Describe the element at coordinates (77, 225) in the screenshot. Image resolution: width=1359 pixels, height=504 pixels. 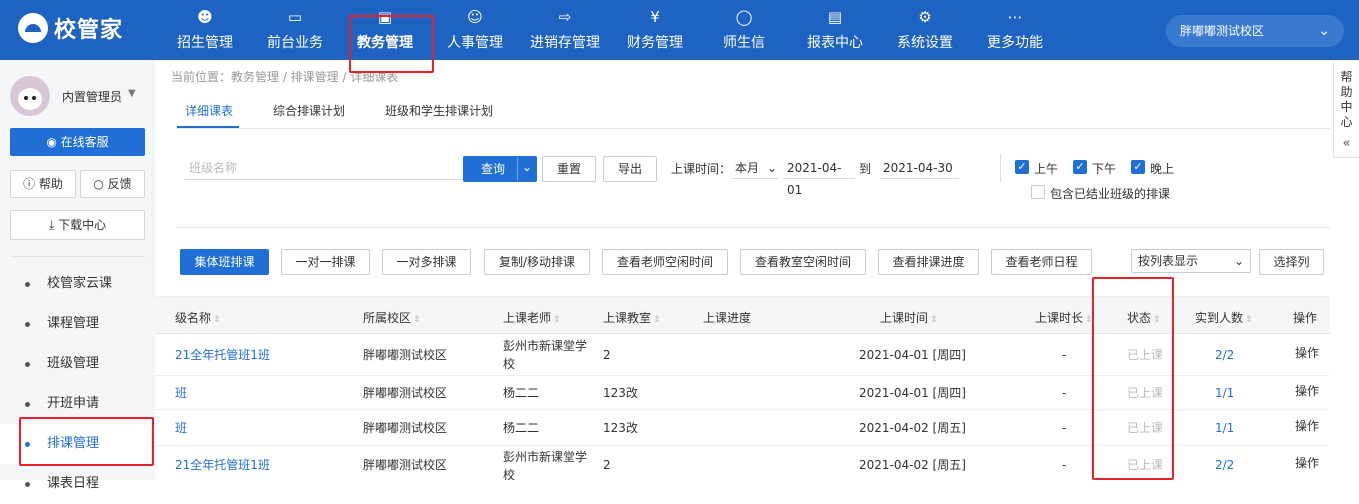
I see `download-center-button: ⤓ 下载中心` at that location.